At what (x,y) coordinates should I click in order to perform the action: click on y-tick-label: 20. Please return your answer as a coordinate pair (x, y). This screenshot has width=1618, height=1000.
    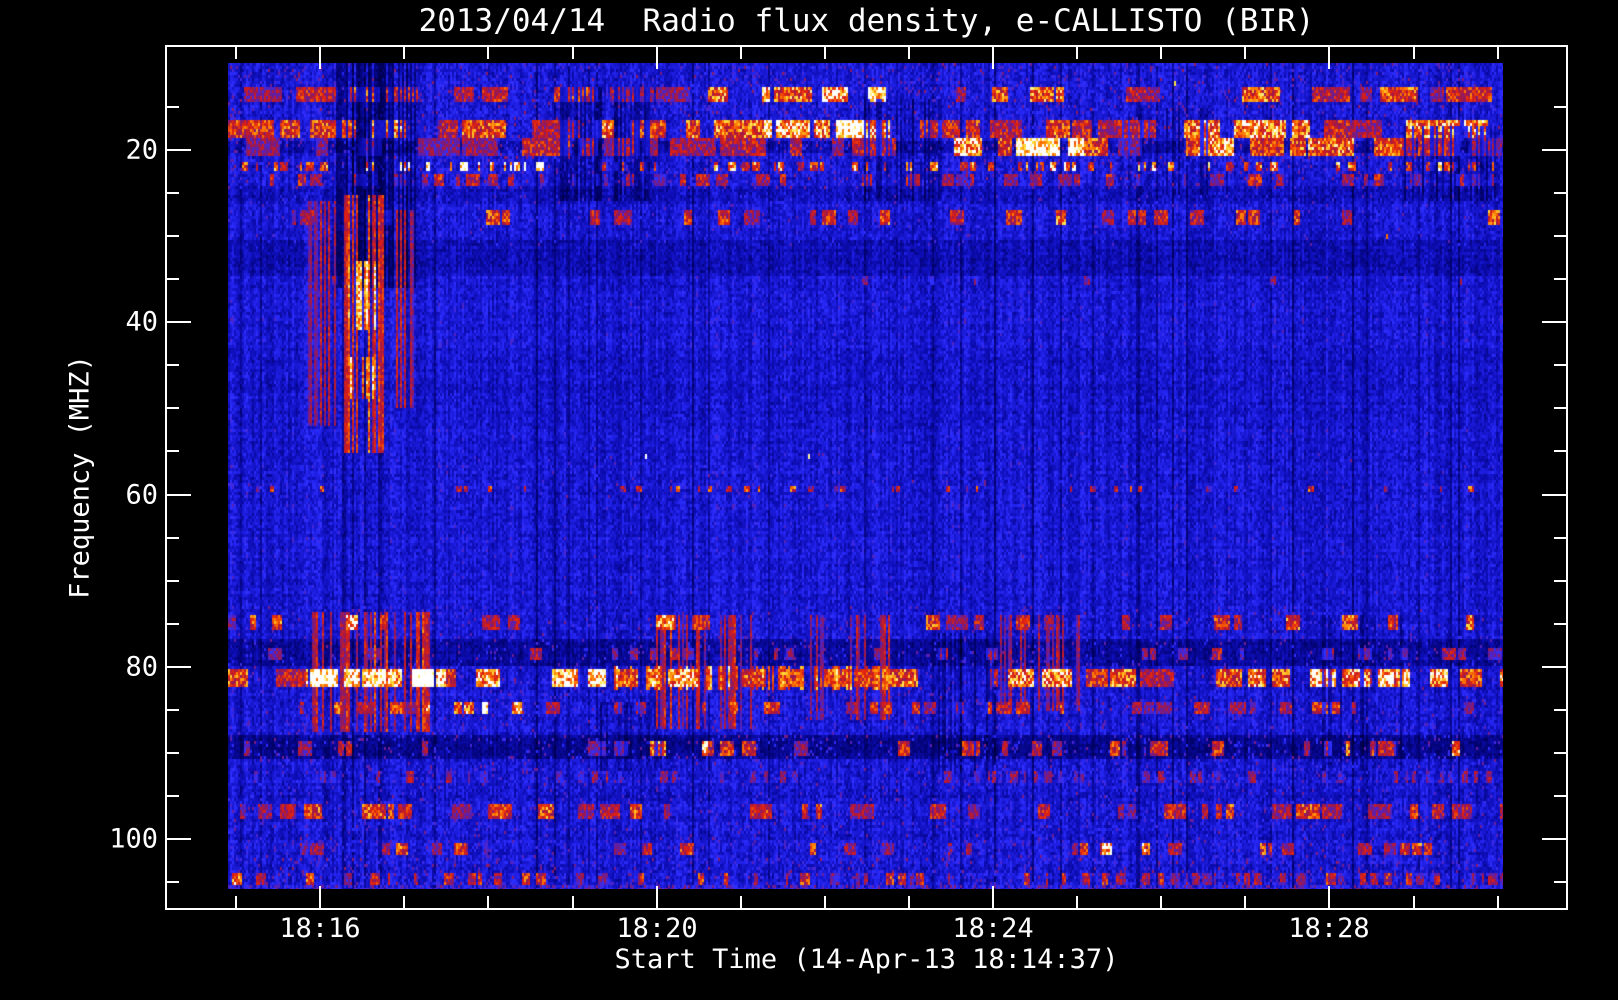
    Looking at the image, I should click on (141, 150).